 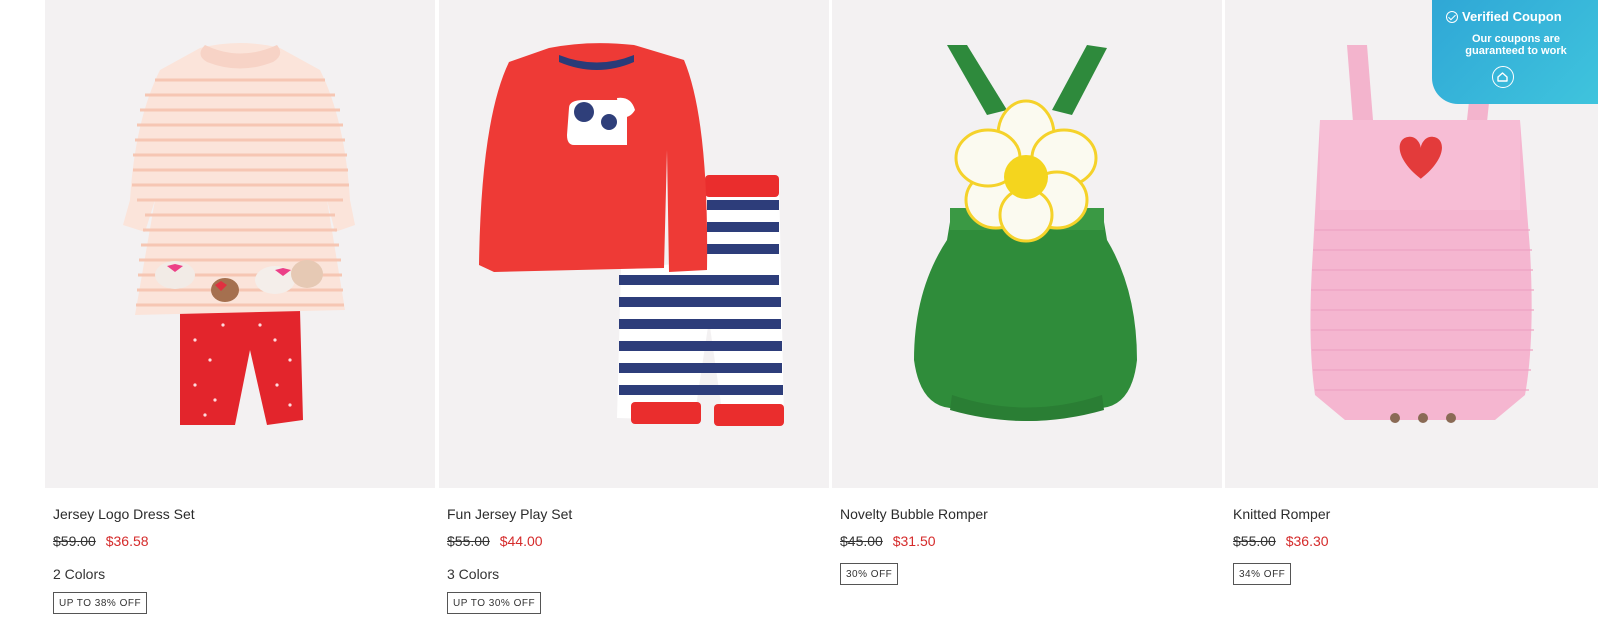 I want to click on home-icon, so click(x=1503, y=77).